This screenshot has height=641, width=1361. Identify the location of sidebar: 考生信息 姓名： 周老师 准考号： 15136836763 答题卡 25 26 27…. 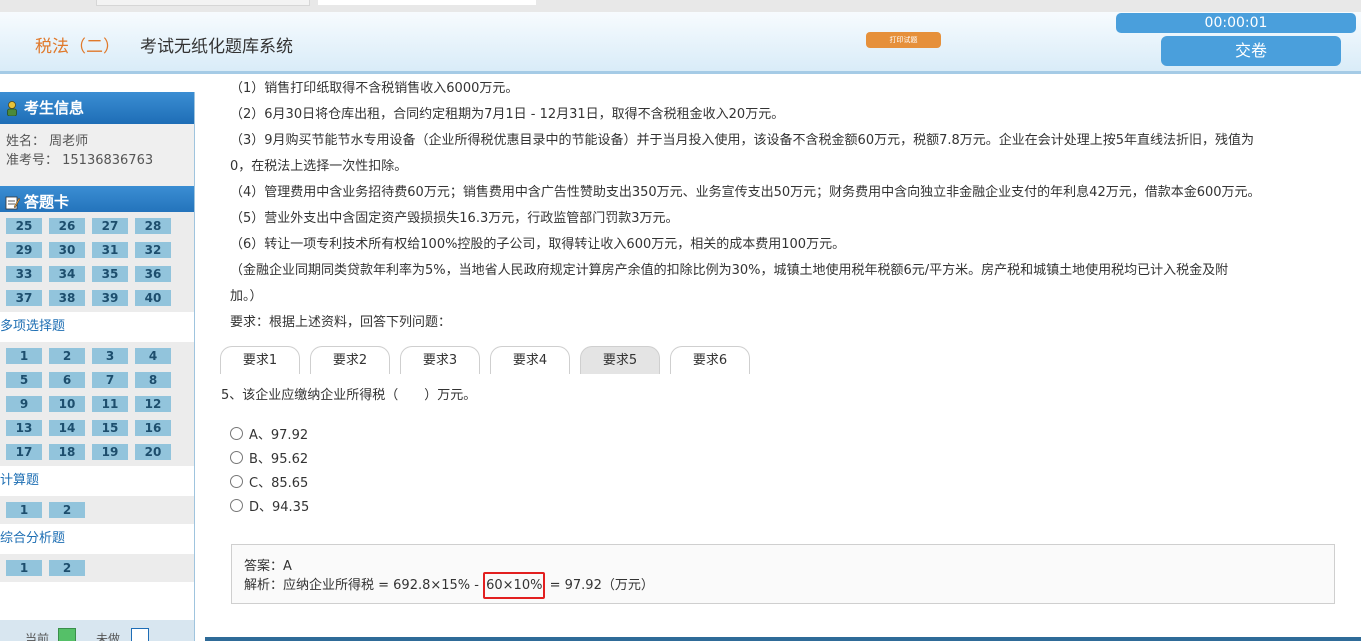
(97, 366).